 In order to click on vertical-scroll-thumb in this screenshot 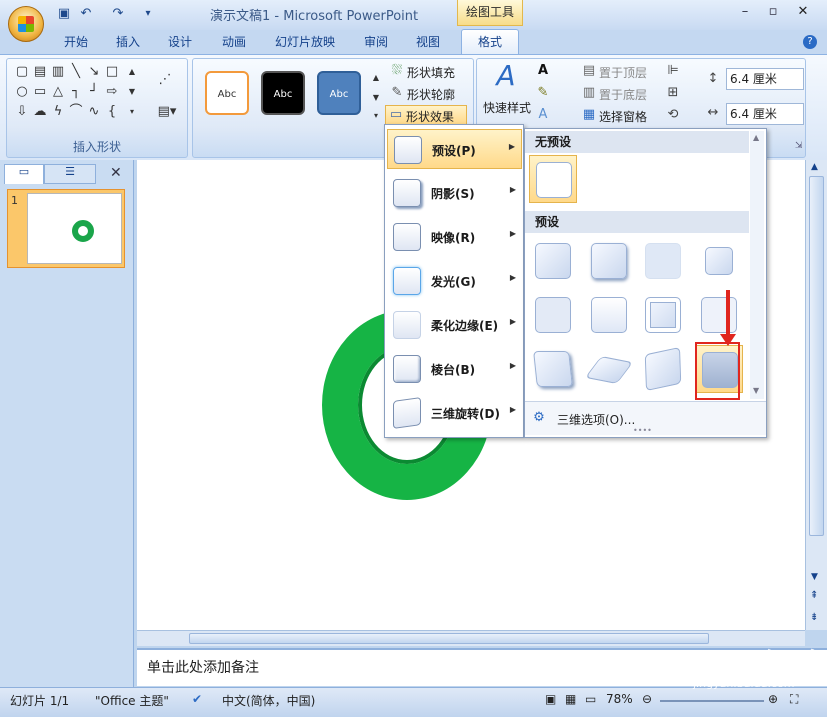, I will do `click(816, 356)`.